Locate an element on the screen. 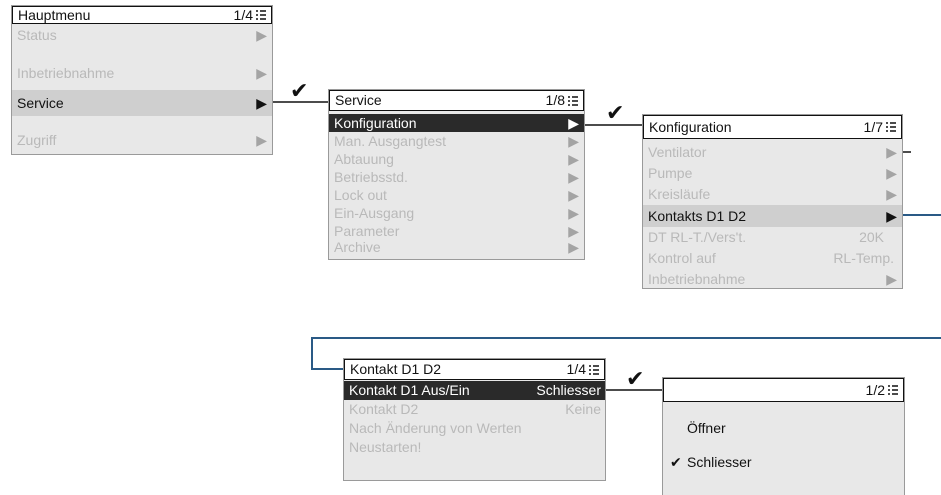  item-label: Kontrol auf is located at coordinates (682, 258).